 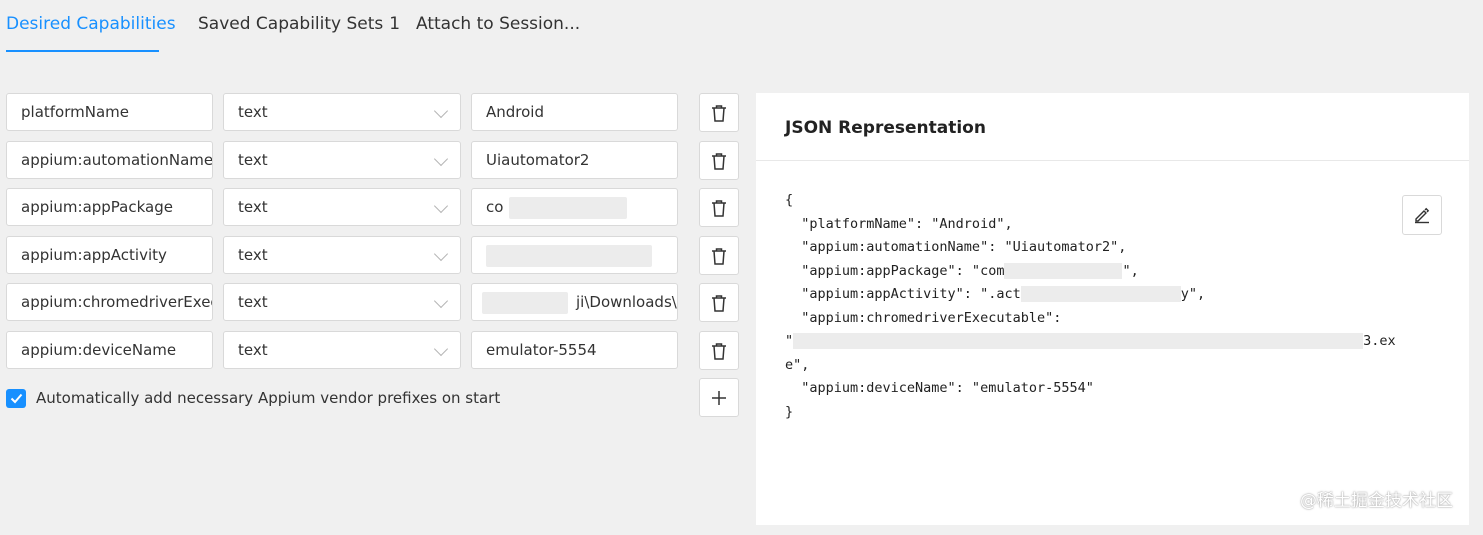 I want to click on capability-value-text: emulator-5554, so click(x=541, y=350).